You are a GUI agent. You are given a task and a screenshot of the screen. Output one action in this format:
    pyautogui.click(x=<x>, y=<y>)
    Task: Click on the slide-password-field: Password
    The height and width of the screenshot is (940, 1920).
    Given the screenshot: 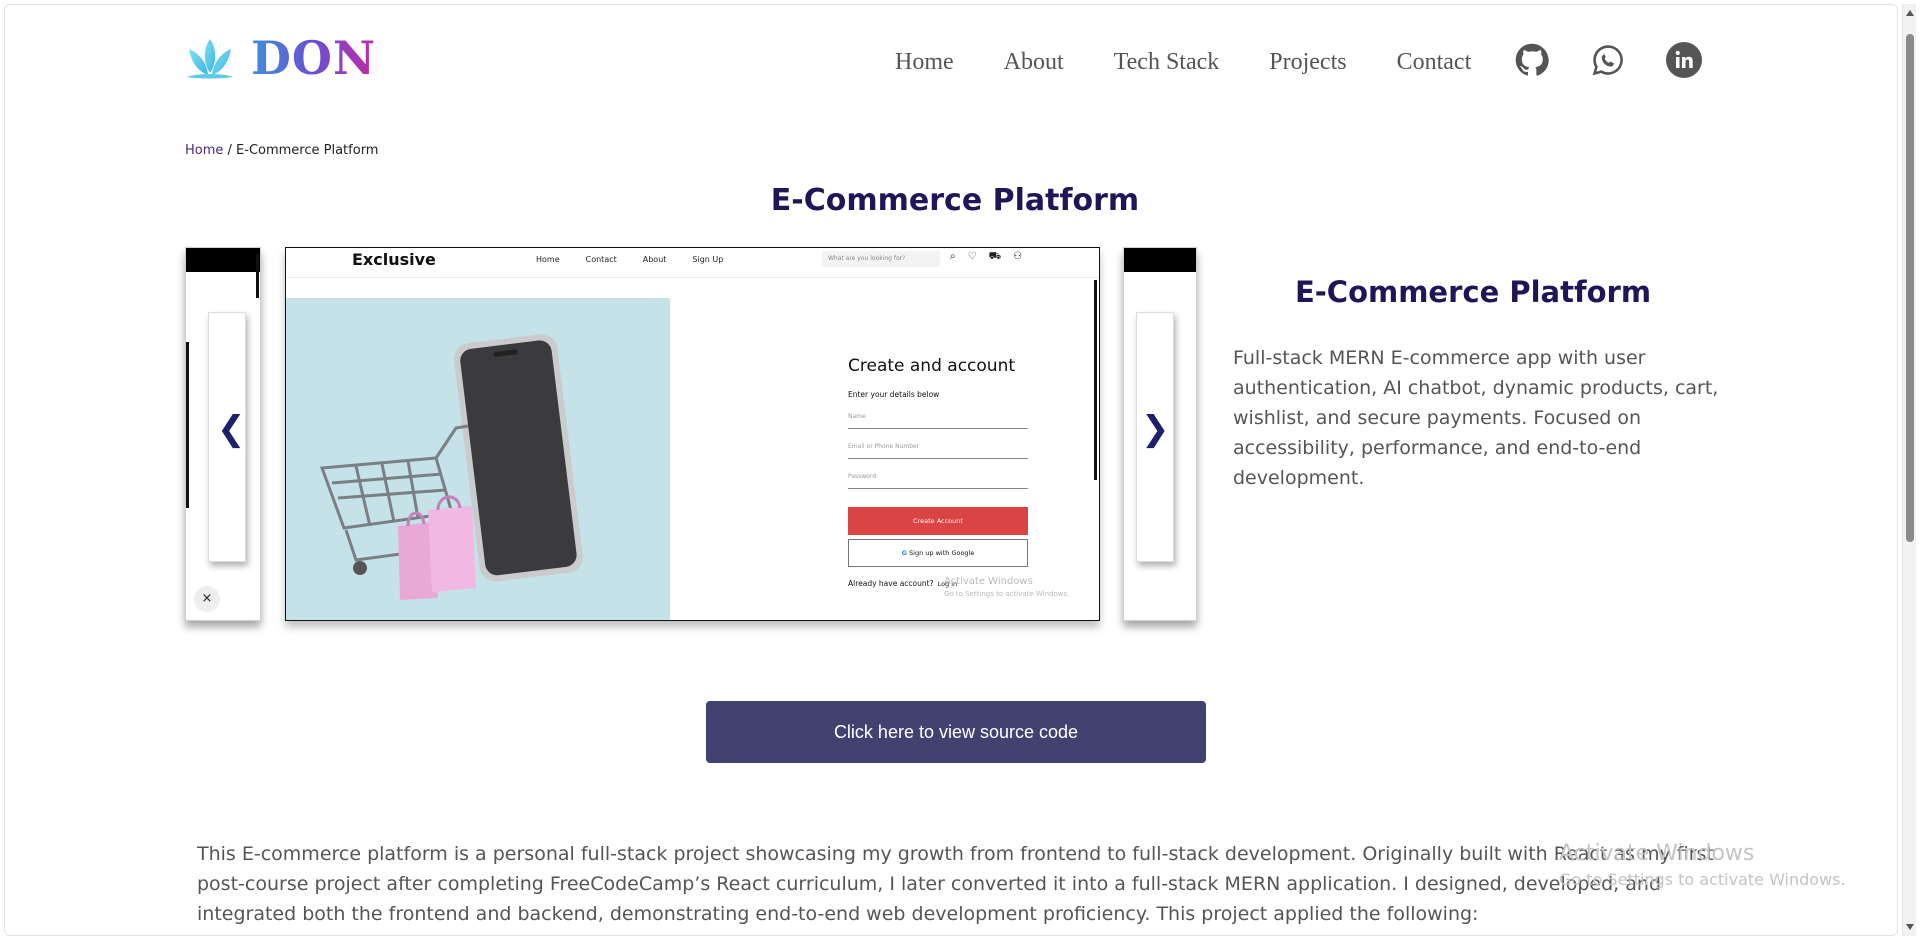 What is the action you would take?
    pyautogui.click(x=938, y=481)
    